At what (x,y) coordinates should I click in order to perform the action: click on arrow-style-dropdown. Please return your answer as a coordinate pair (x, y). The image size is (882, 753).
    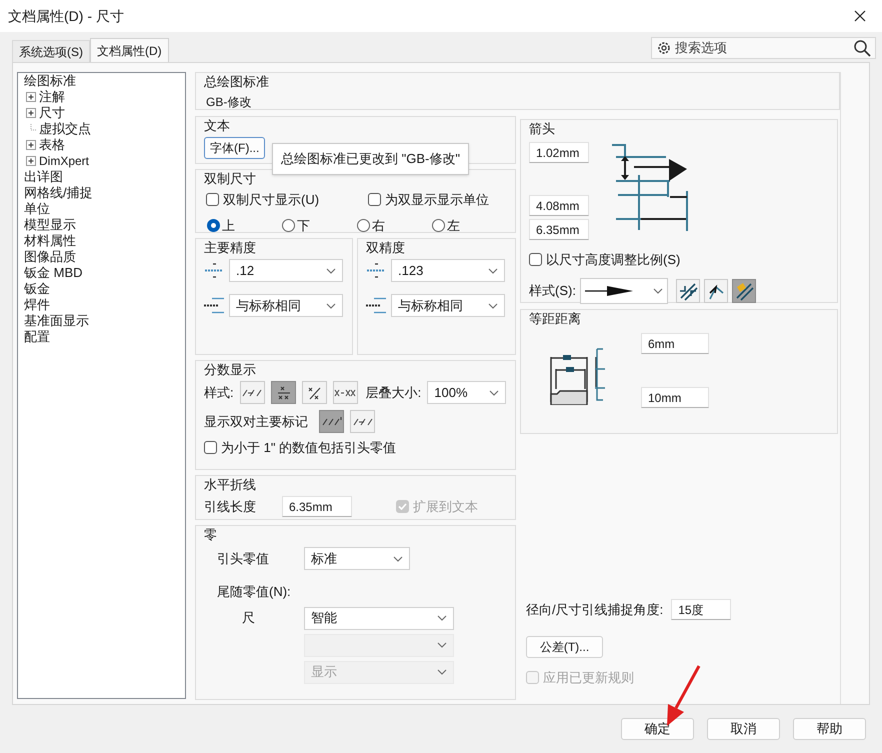
    Looking at the image, I should click on (624, 291).